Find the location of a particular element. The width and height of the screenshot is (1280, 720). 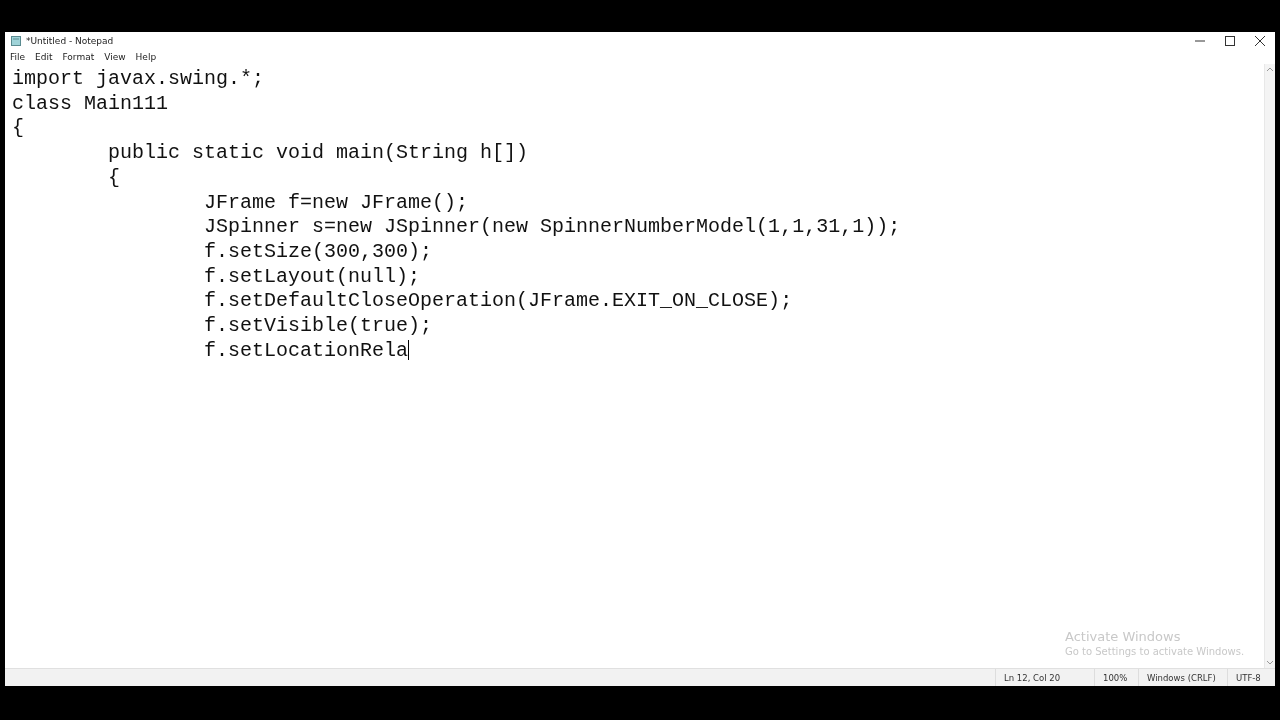

line-ending: Windows (CRLF) is located at coordinates (1181, 677).